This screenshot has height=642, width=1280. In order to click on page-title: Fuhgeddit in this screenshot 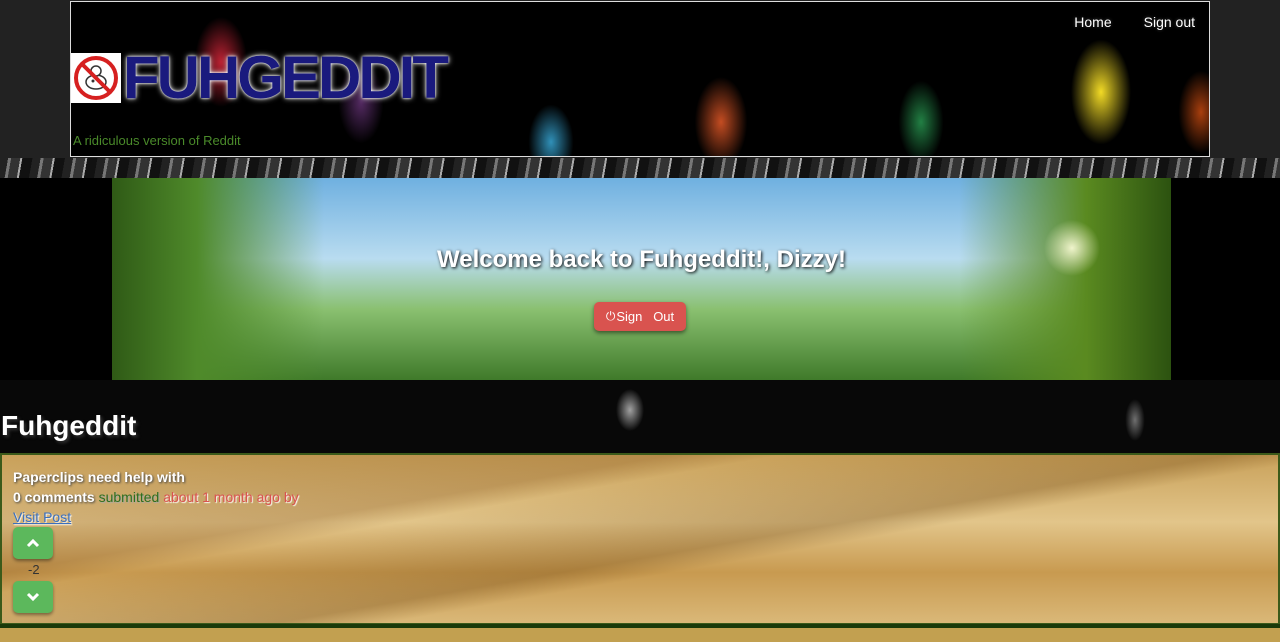, I will do `click(69, 425)`.